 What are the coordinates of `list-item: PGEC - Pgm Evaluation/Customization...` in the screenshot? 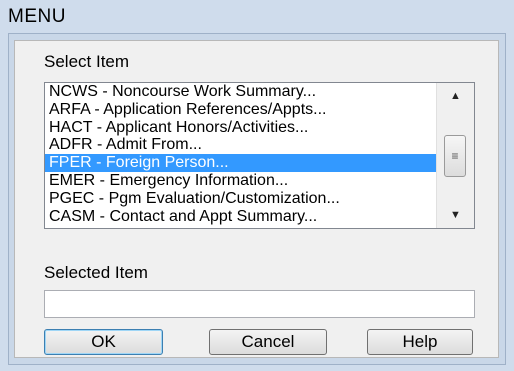 It's located at (240, 199).